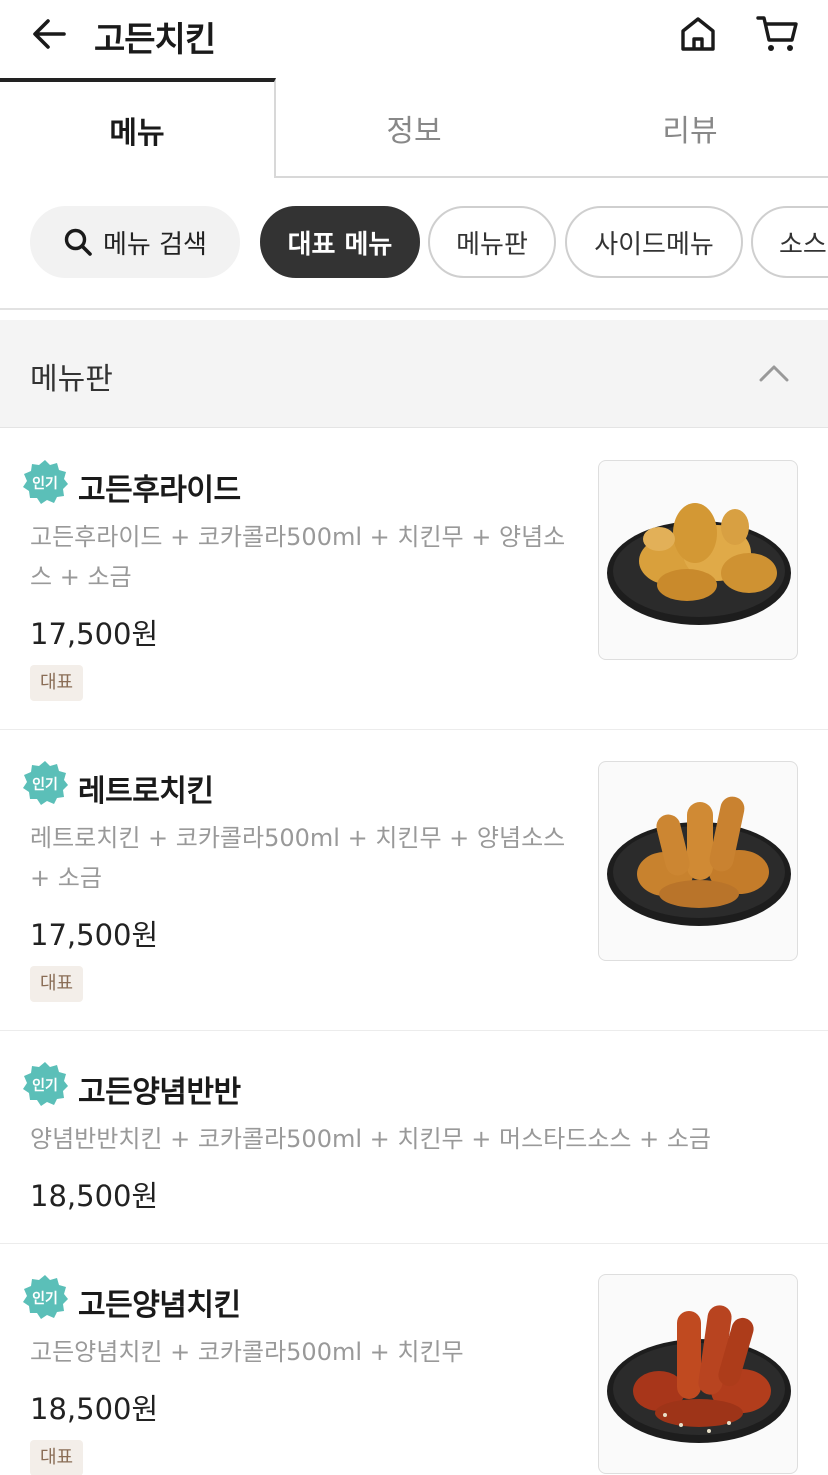  I want to click on chip-sauce: 소스, so click(789, 242).